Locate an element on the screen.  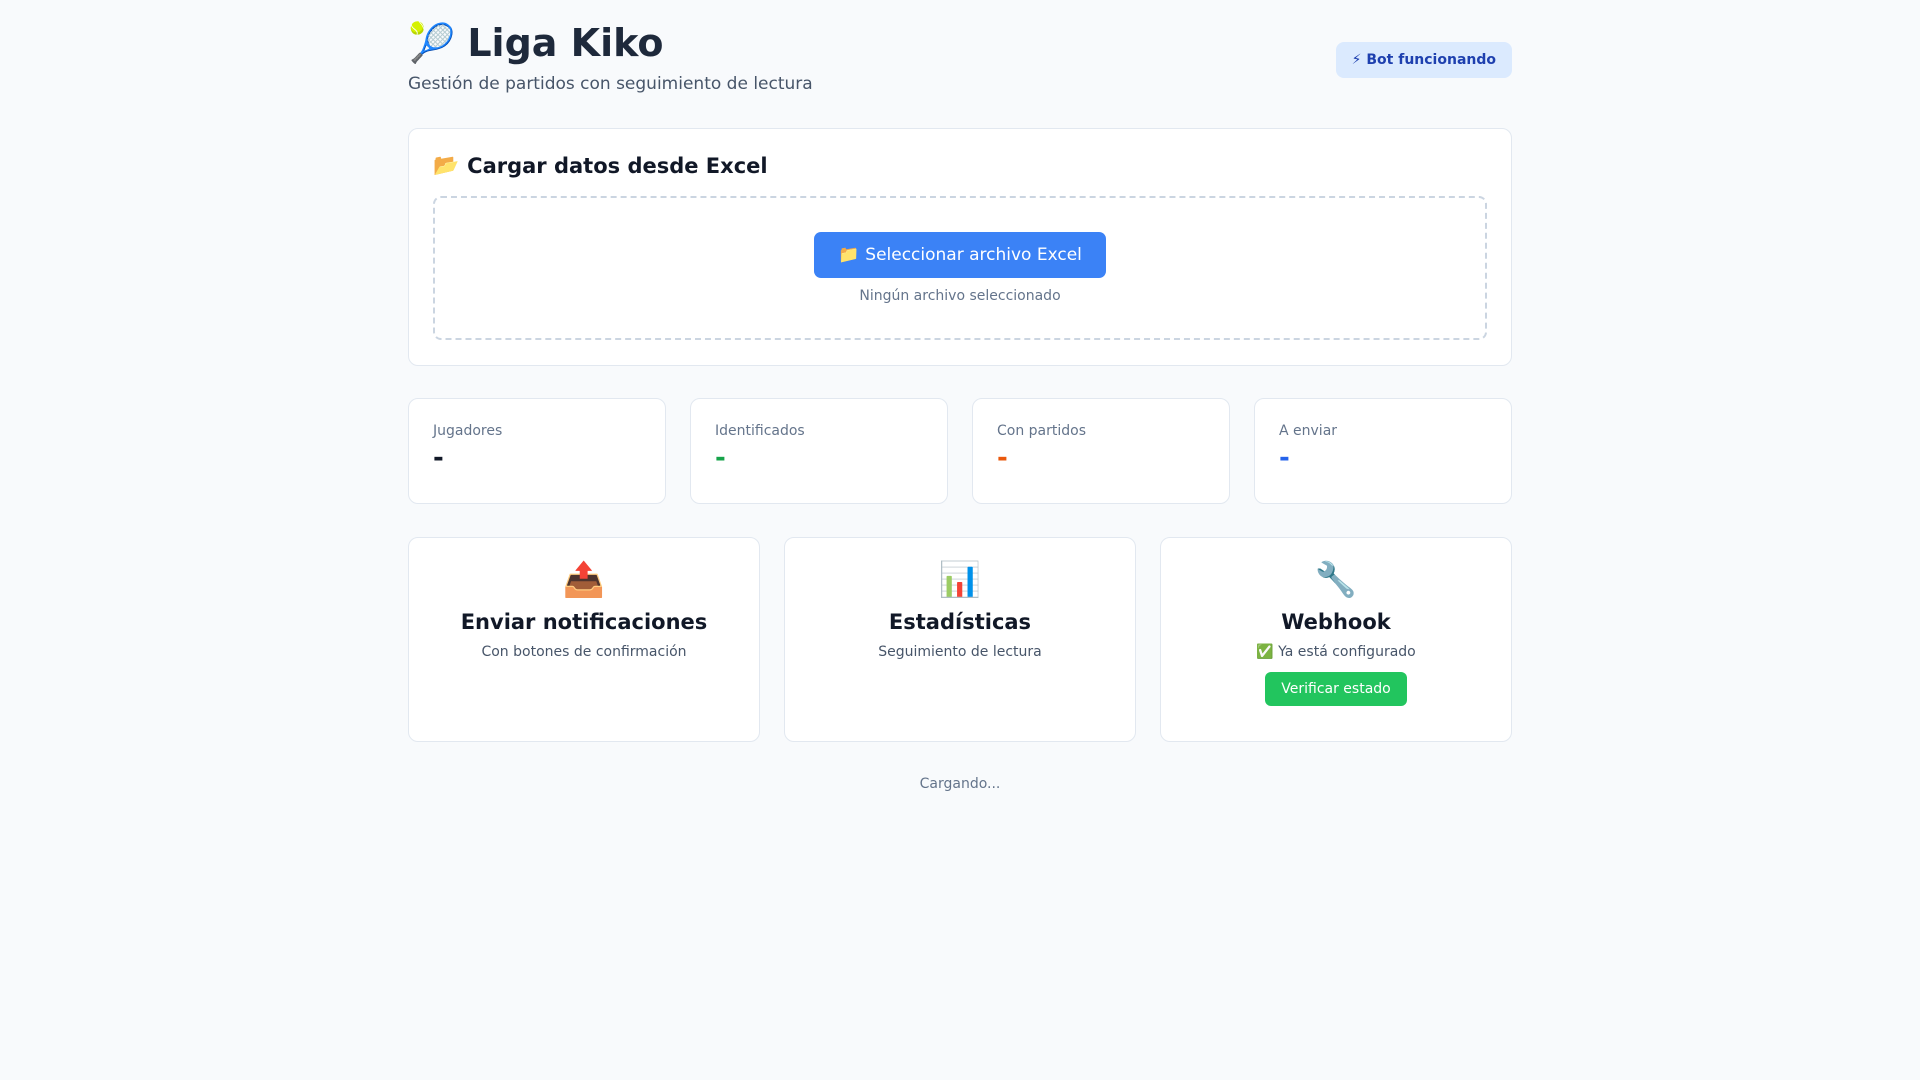
stat-label: Con partidos is located at coordinates (1042, 431).